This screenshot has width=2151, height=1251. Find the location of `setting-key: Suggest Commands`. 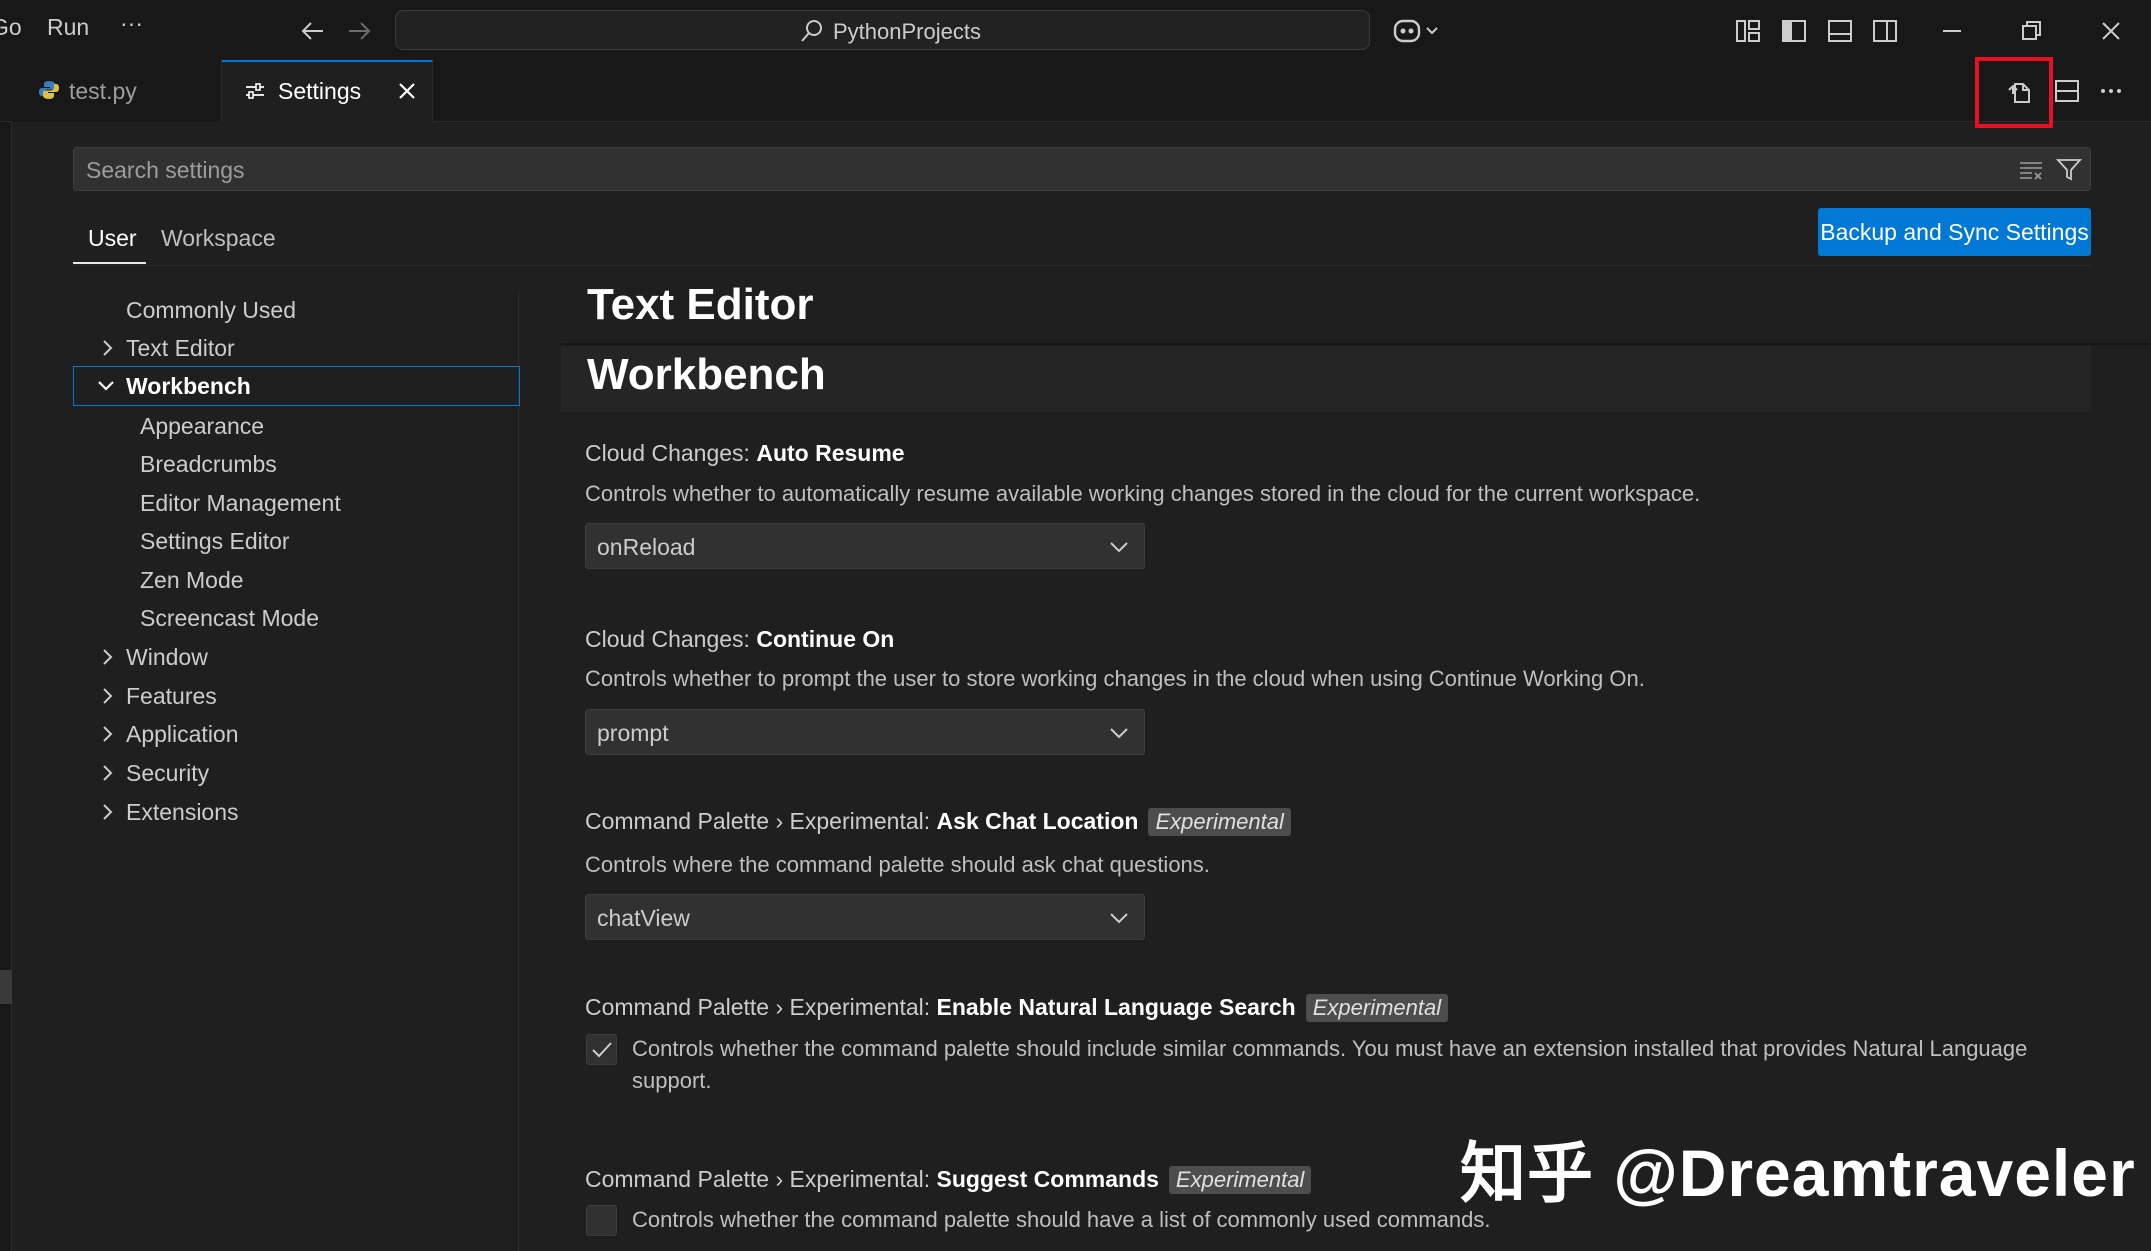

setting-key: Suggest Commands is located at coordinates (1047, 1179).